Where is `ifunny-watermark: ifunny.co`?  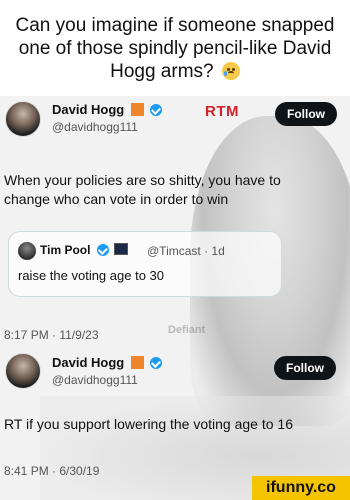
ifunny-watermark: ifunny.co is located at coordinates (301, 488).